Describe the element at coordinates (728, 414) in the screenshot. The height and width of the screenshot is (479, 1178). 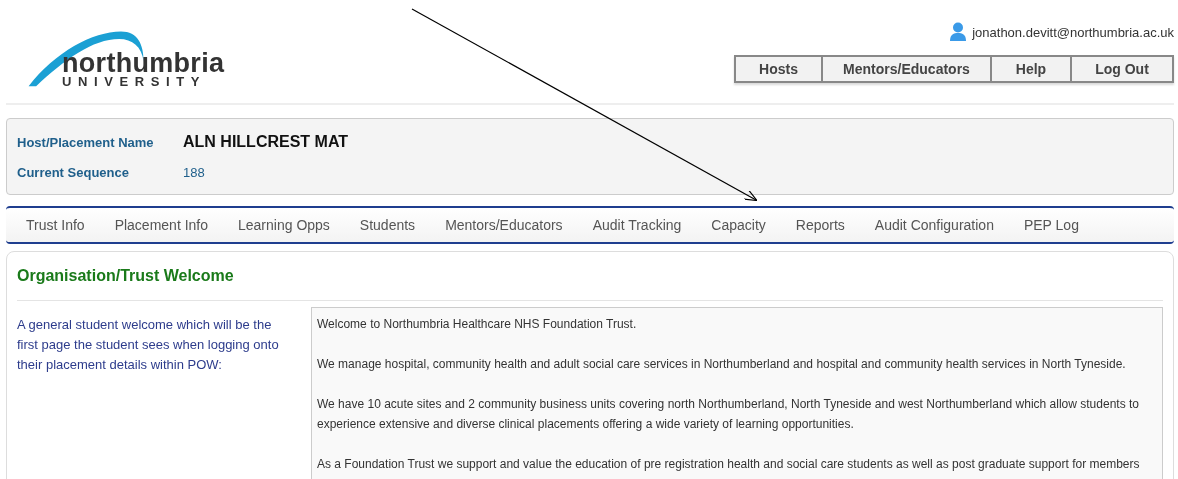
I see `paragraph-text: We have 10 acute sites and 2 community business units covering north Northumberland, North Tyneside and west Northumberland which allow students to experience extensive and diverse clinical placements offering a wide variety of learning opportunities.` at that location.